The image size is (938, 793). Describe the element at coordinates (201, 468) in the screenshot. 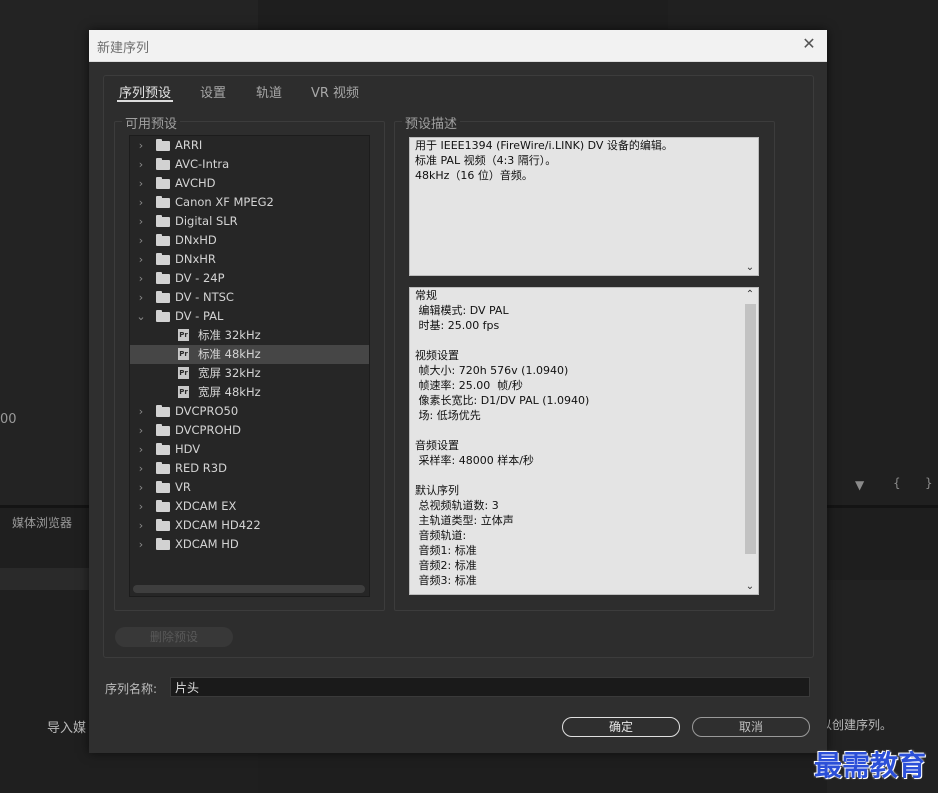

I see `preset-label: RED R3D` at that location.